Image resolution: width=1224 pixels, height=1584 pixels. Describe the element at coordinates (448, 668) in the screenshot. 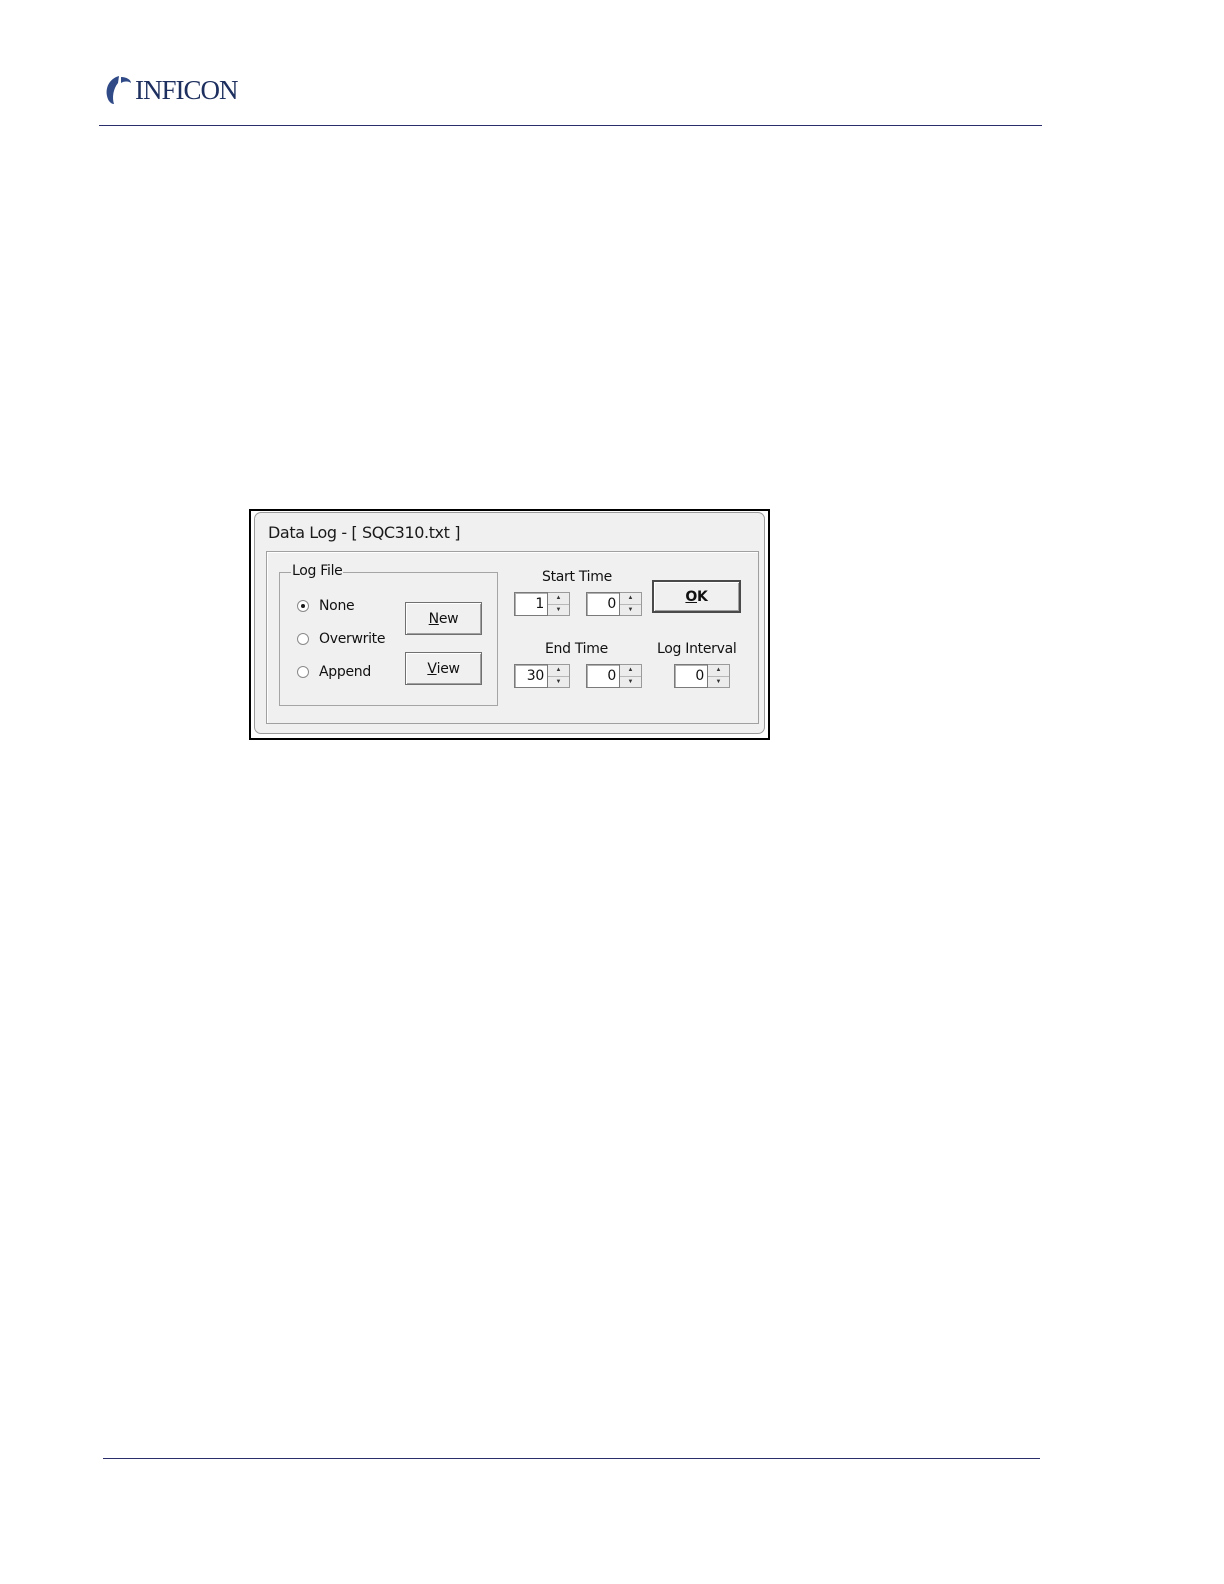

I see `view-button-label: iew` at that location.